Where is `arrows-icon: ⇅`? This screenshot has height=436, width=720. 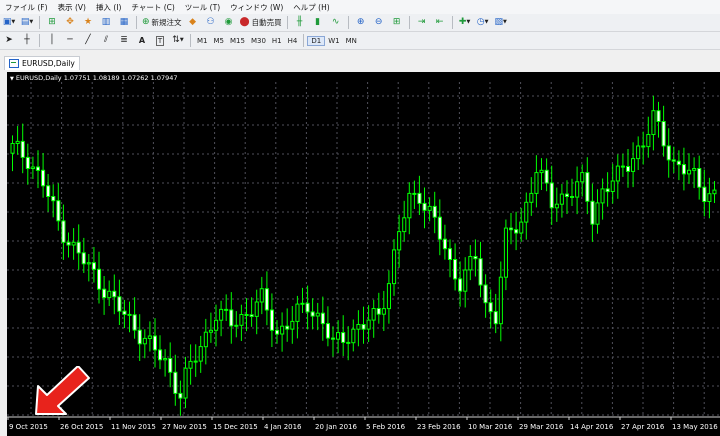 arrows-icon: ⇅ is located at coordinates (176, 40).